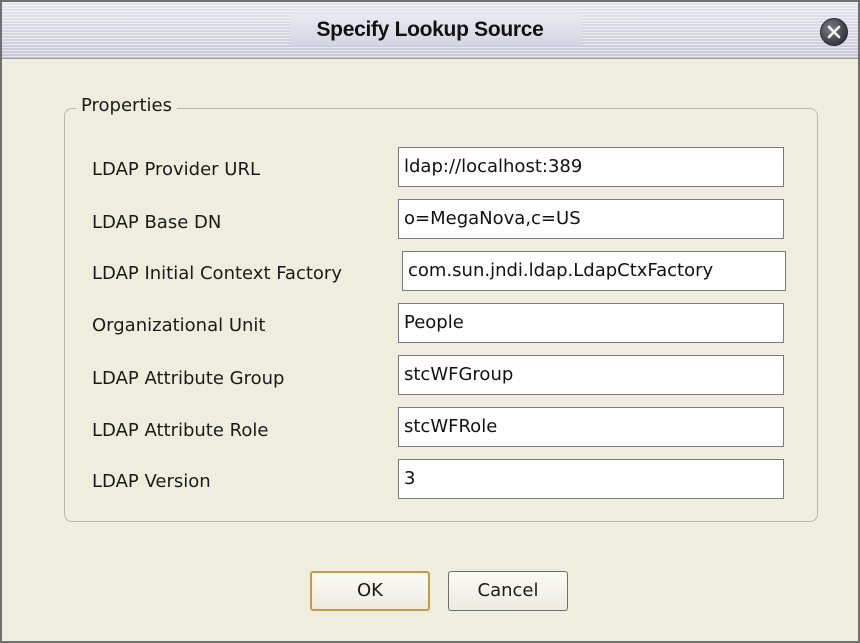  Describe the element at coordinates (126, 105) in the screenshot. I see `properties-legend: Properties` at that location.